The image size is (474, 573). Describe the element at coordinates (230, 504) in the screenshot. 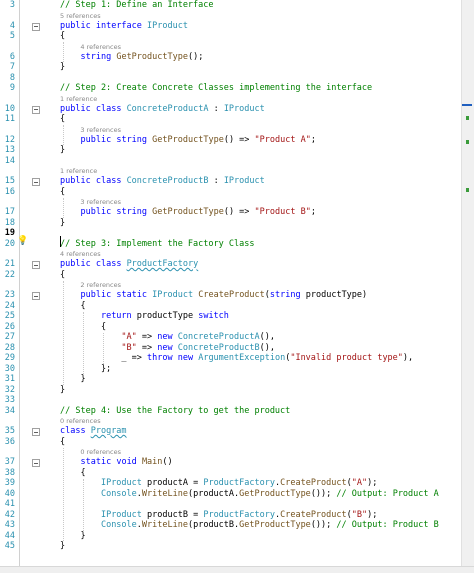

I see `code-line: 41` at that location.